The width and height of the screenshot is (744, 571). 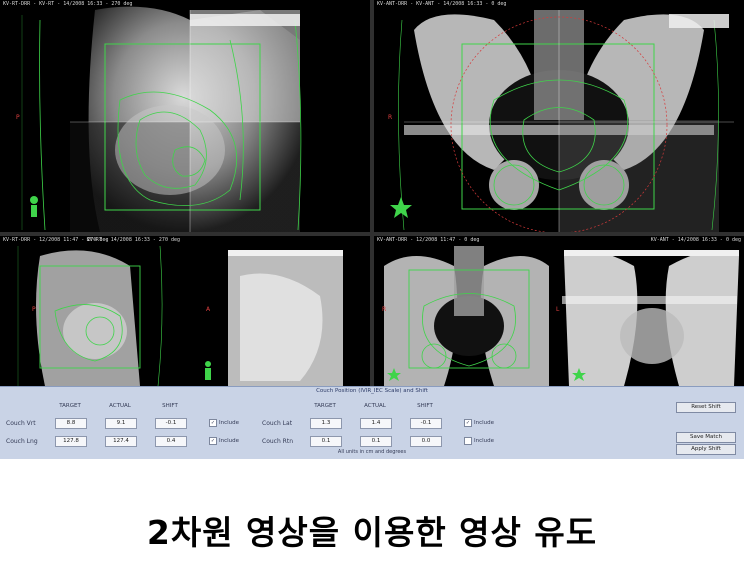 I want to click on pane-header-secondary: KV-ANT - 14/2008 16:33 - 0 deg, so click(x=695, y=240).